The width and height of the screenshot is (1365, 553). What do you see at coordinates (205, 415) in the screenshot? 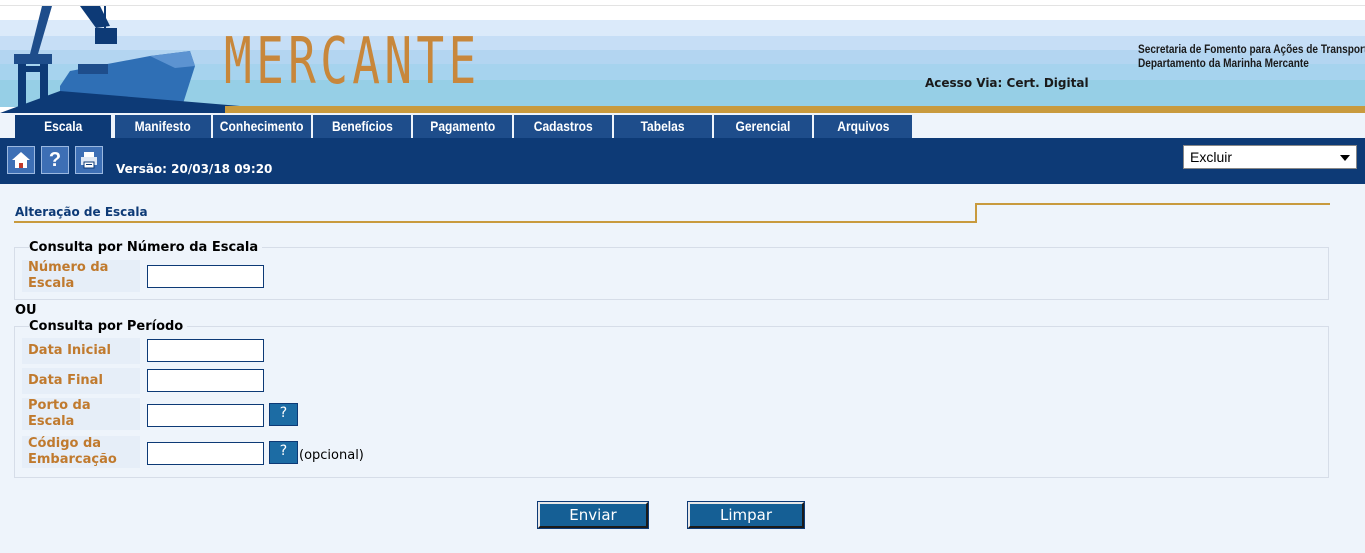
I see `port-input` at bounding box center [205, 415].